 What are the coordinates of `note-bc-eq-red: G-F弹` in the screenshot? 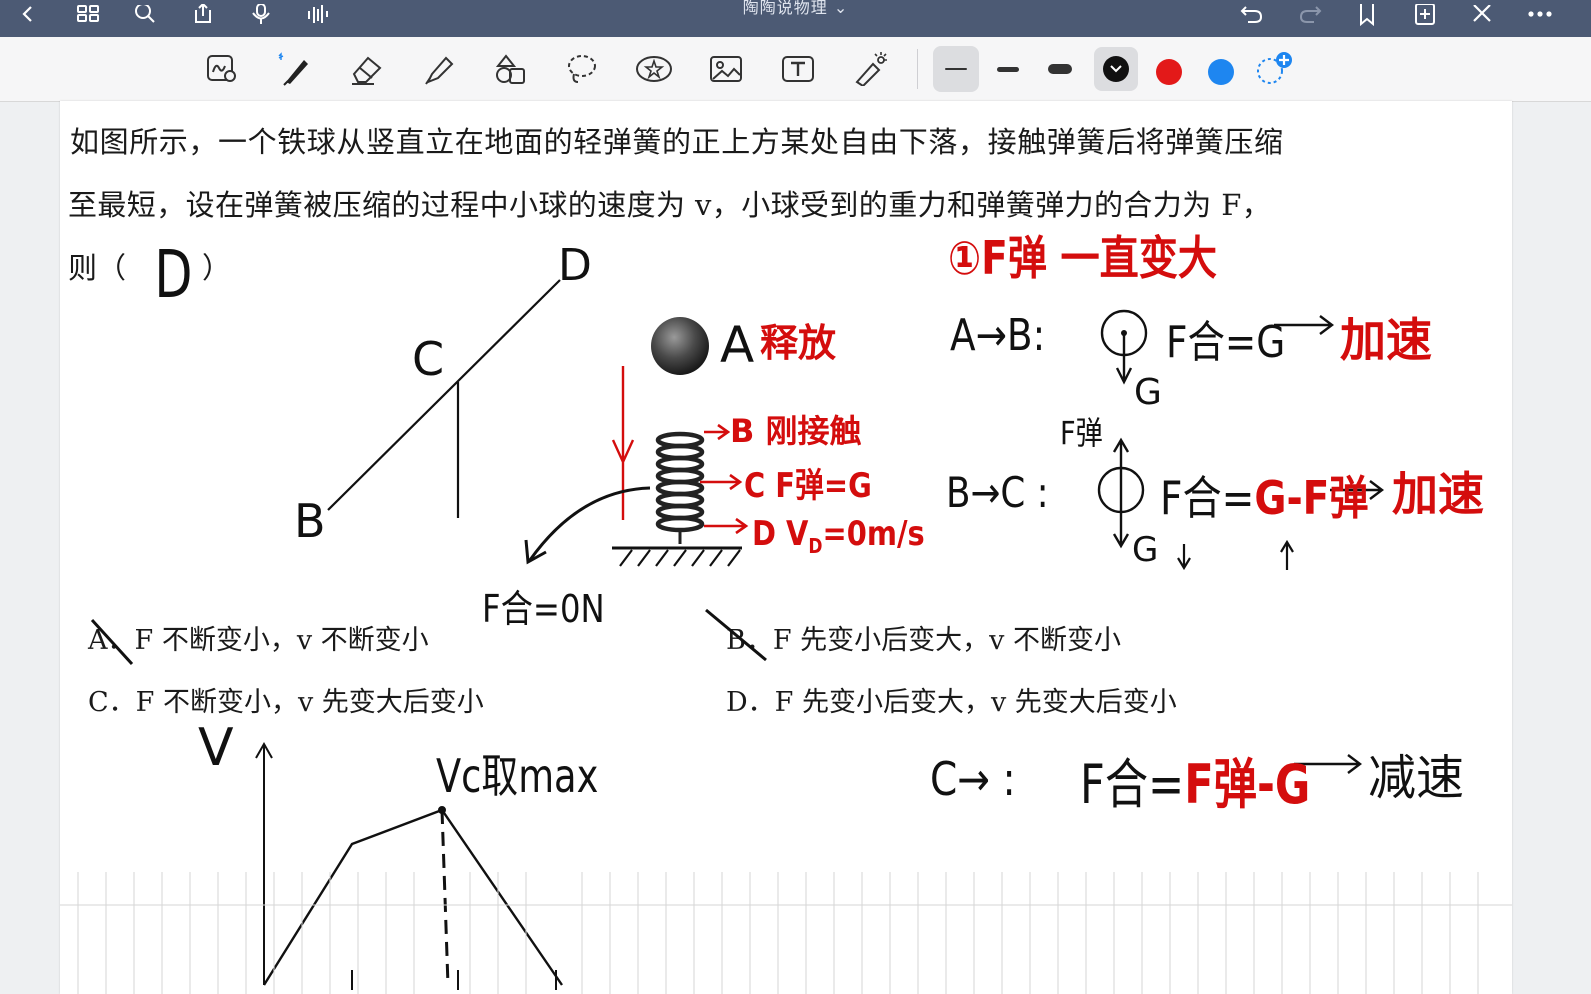 It's located at (1311, 498).